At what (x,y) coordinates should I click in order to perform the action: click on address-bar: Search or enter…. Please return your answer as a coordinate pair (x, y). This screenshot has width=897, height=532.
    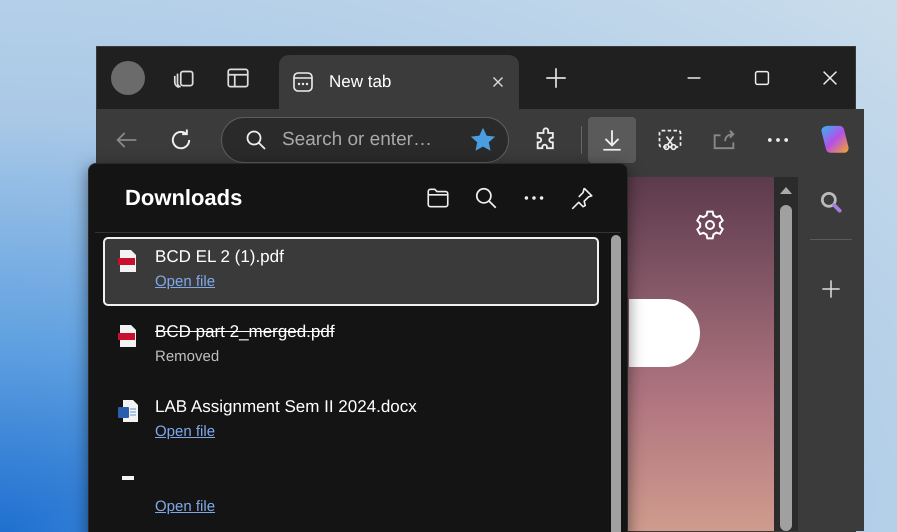
    Looking at the image, I should click on (365, 140).